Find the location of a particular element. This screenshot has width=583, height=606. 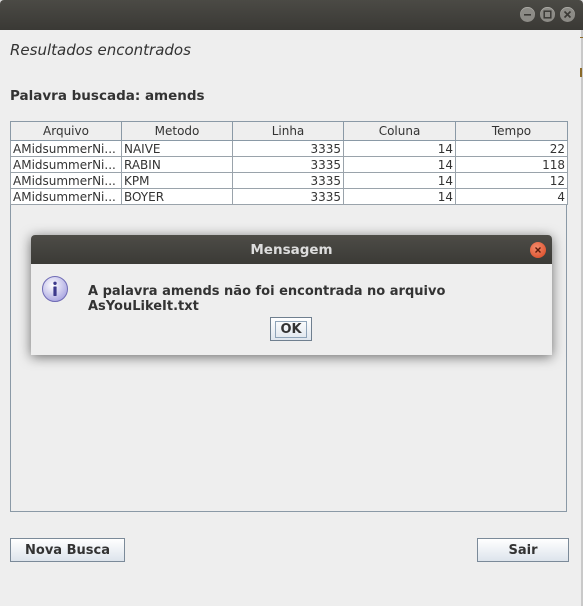

dialog-close-icon is located at coordinates (538, 250).